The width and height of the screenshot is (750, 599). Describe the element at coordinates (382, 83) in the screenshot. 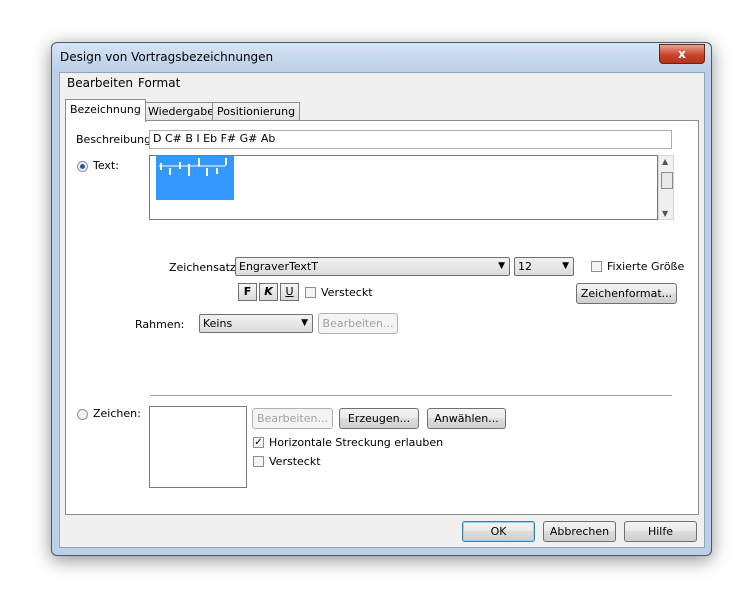

I see `menu-bar: Bearbeiten Format` at that location.